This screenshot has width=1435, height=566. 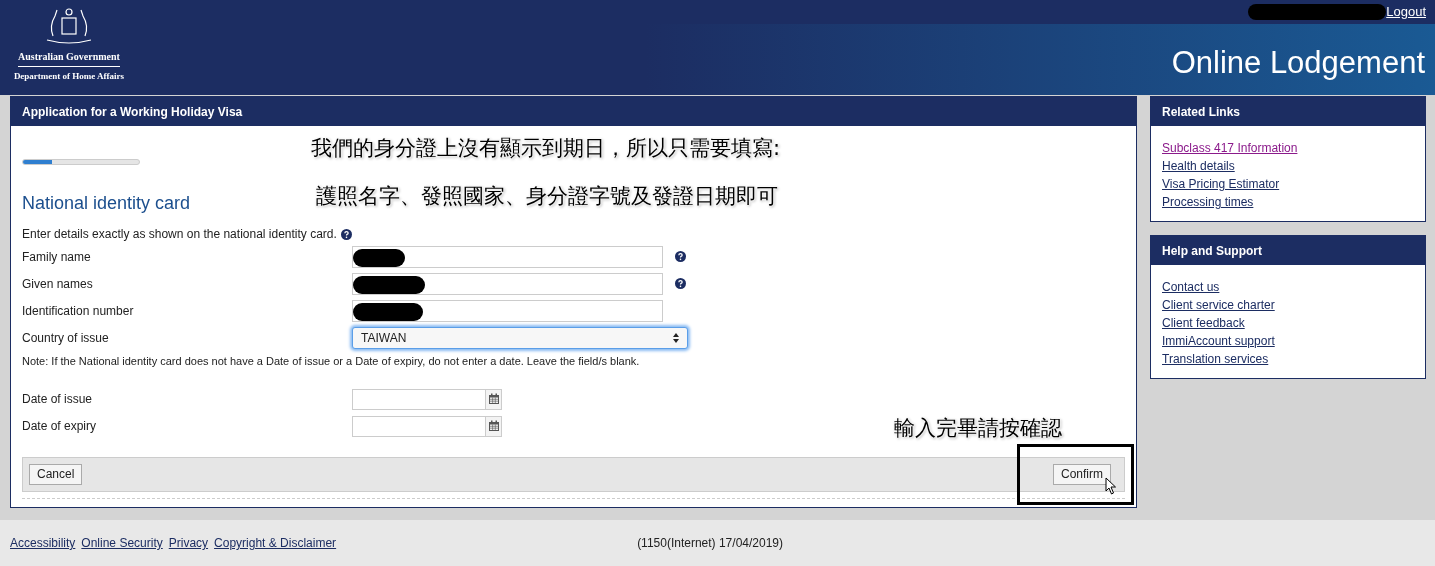 What do you see at coordinates (56, 474) in the screenshot?
I see `cancel-button: Cancel` at bounding box center [56, 474].